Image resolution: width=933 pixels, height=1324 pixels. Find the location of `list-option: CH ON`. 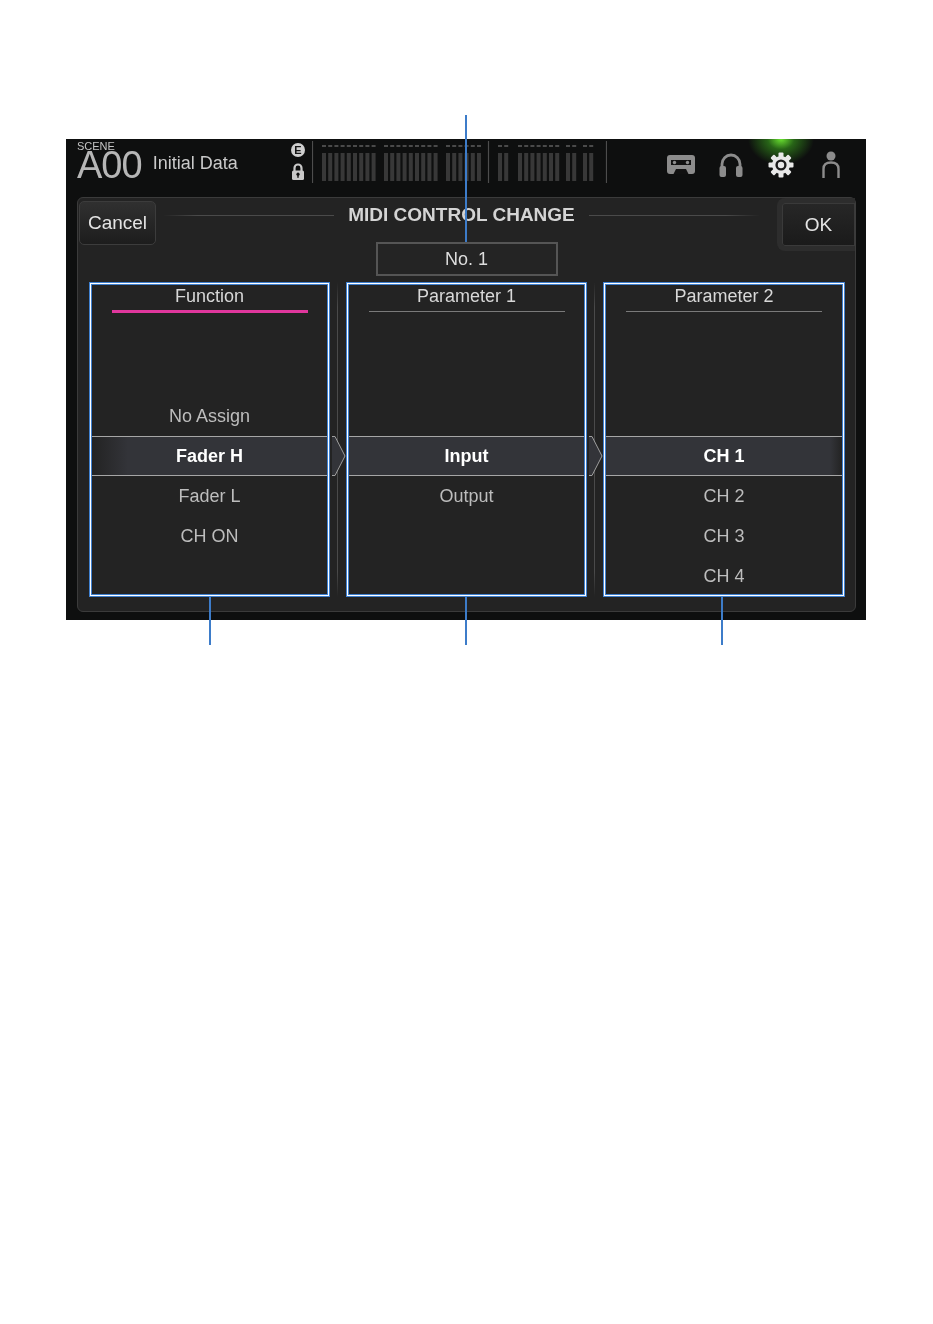

list-option: CH ON is located at coordinates (209, 536).